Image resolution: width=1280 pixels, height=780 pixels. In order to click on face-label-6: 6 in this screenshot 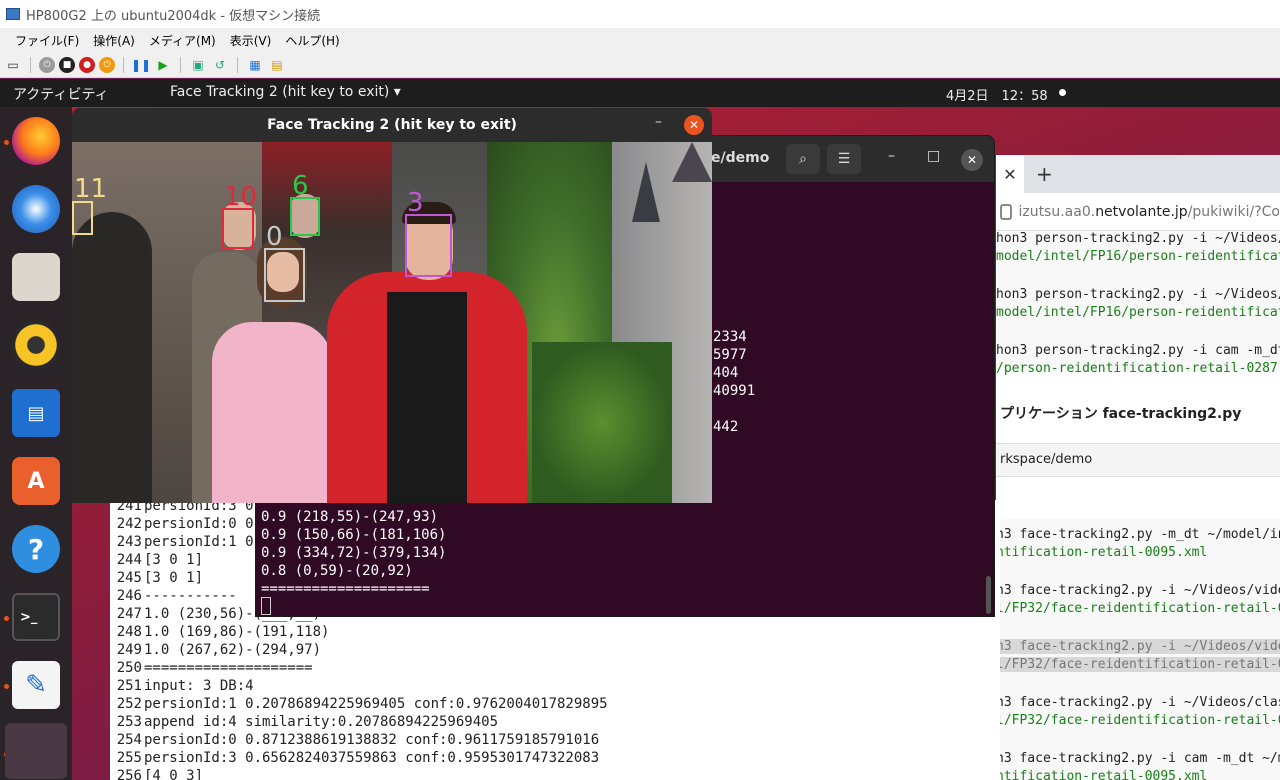, I will do `click(300, 186)`.